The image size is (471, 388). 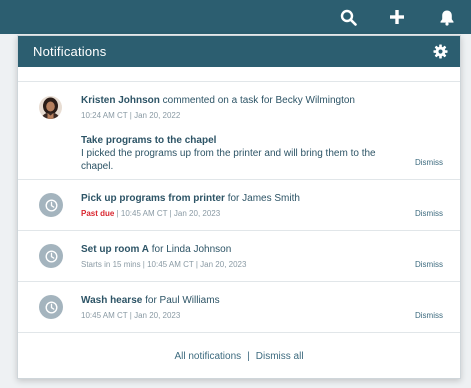 What do you see at coordinates (181, 300) in the screenshot?
I see `task-assignee: for Paul Williams` at bounding box center [181, 300].